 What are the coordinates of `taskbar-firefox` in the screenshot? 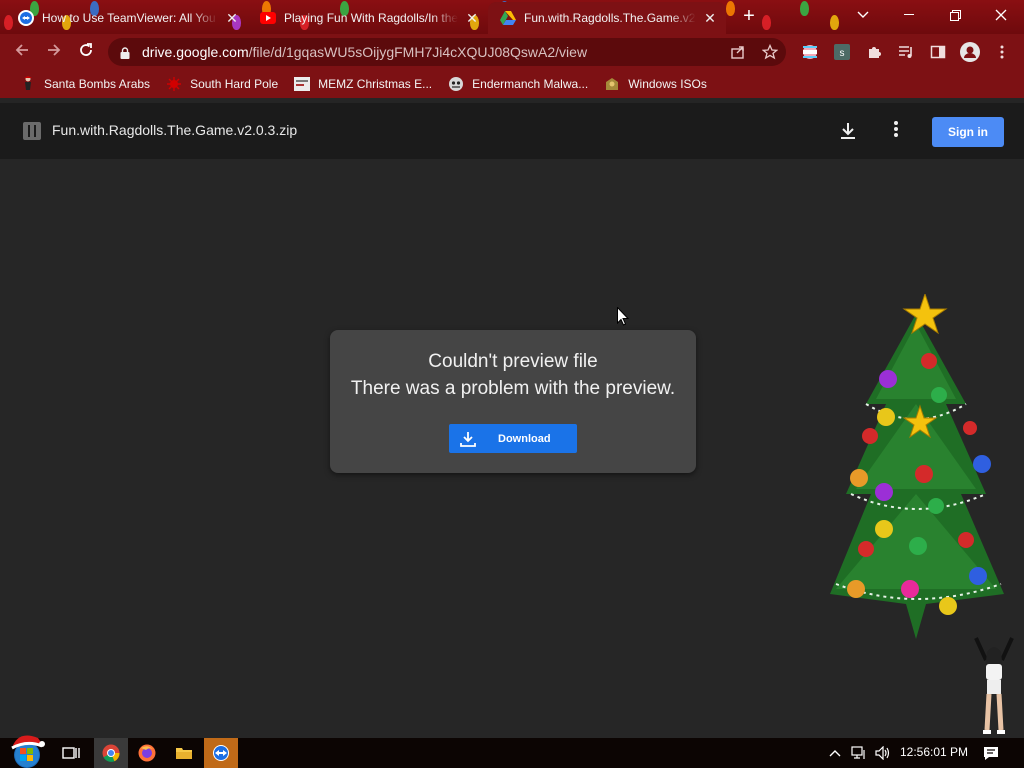 It's located at (147, 753).